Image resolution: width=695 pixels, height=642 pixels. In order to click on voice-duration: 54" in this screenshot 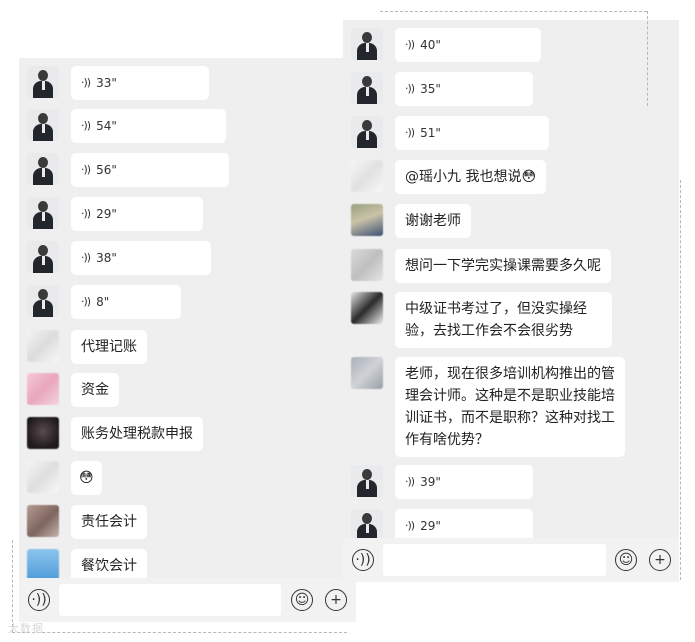, I will do `click(106, 126)`.